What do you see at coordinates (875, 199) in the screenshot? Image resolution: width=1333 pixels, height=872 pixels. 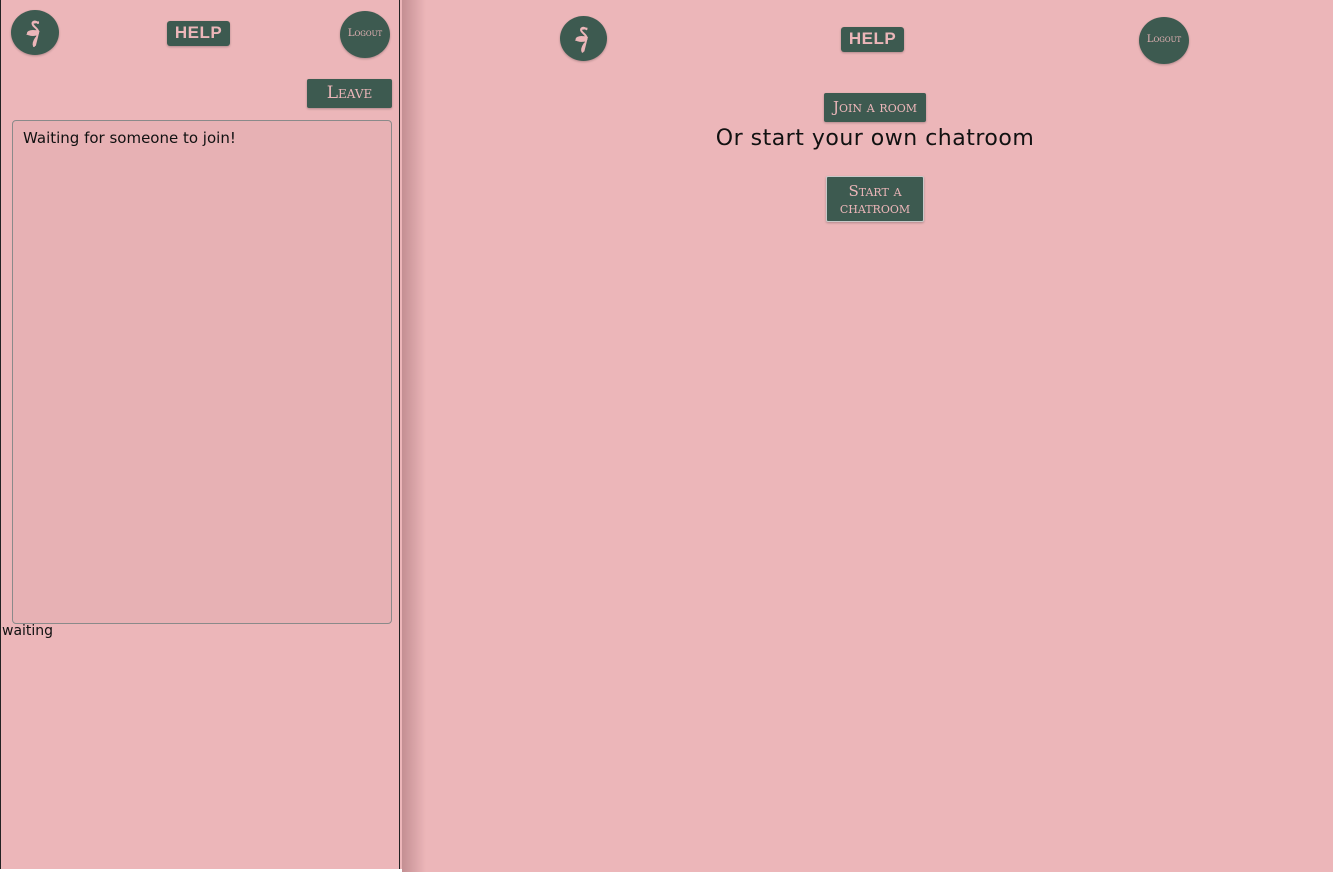 I see `start-chatroom-button: Start a chatroom` at bounding box center [875, 199].